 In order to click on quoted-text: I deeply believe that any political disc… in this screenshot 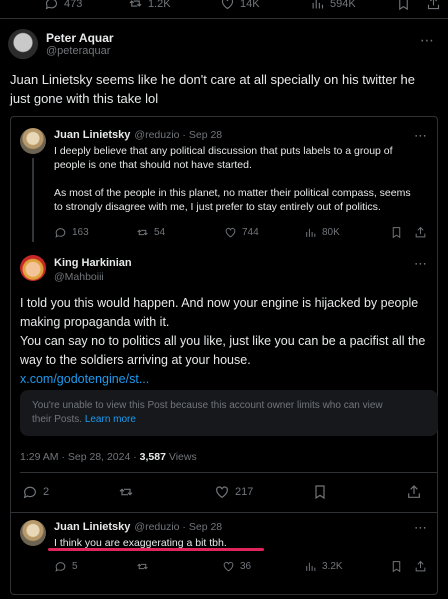, I will do `click(244, 179)`.